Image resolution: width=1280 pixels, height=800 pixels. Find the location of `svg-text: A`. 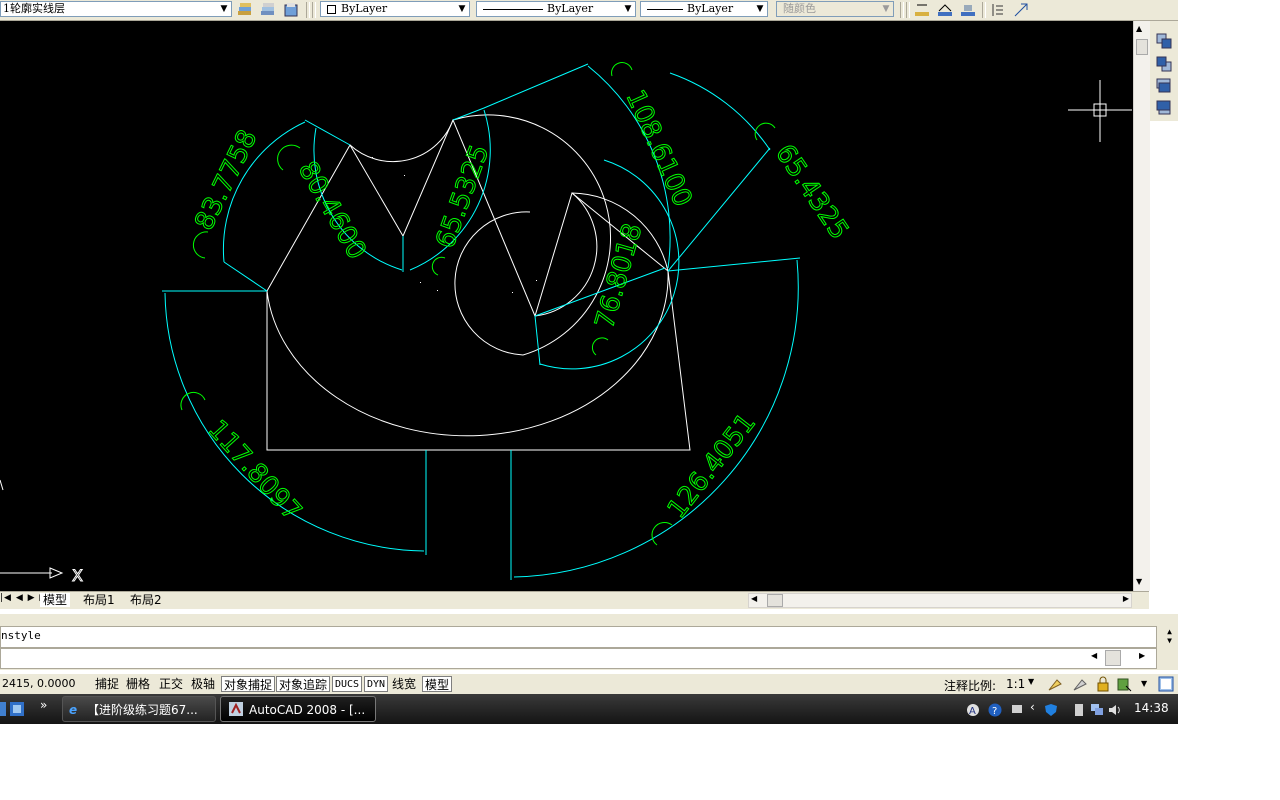

svg-text: A is located at coordinates (972, 711).